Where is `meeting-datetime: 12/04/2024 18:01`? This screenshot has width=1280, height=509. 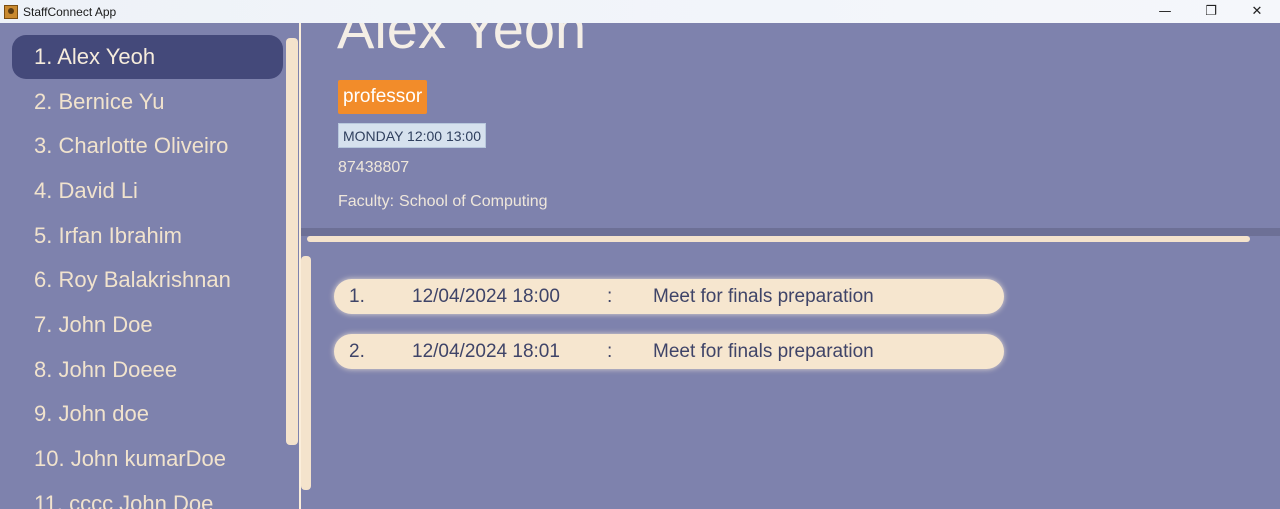
meeting-datetime: 12/04/2024 18:01 is located at coordinates (486, 351).